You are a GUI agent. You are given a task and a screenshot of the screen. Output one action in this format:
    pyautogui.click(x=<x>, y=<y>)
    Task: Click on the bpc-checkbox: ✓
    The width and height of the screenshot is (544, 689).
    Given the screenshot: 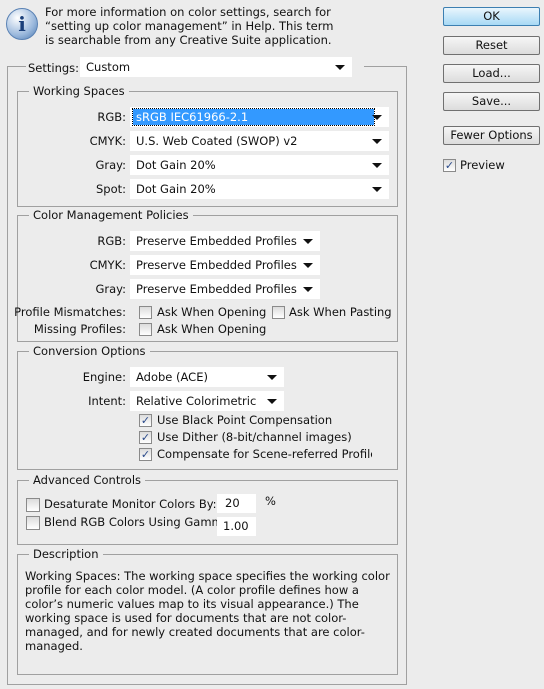 What is the action you would take?
    pyautogui.click(x=145, y=420)
    